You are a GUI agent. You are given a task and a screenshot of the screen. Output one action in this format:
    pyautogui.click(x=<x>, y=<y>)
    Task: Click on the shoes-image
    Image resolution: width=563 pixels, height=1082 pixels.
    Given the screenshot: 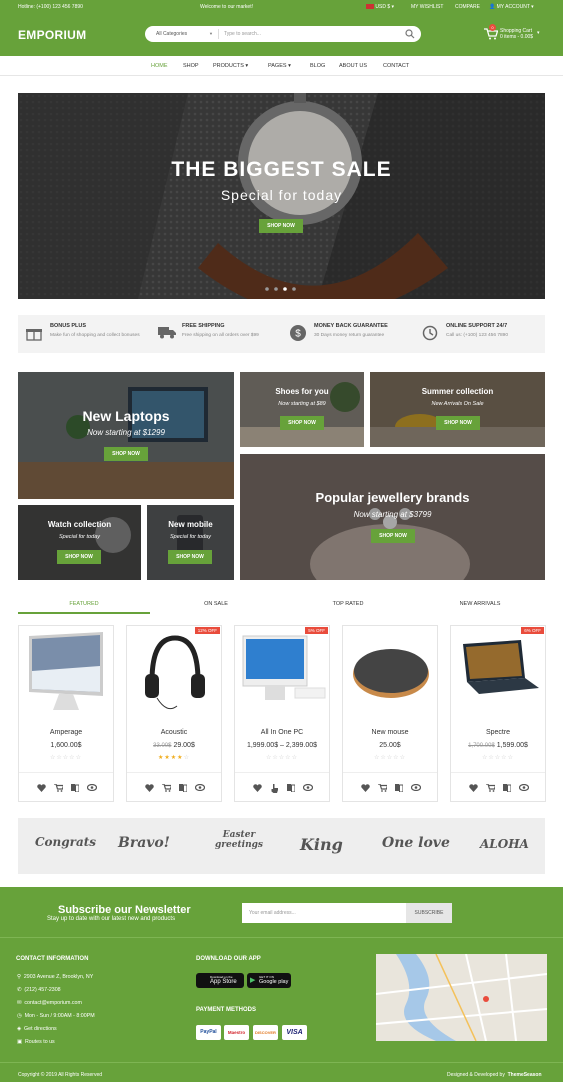 What is the action you would take?
    pyautogui.click(x=302, y=409)
    